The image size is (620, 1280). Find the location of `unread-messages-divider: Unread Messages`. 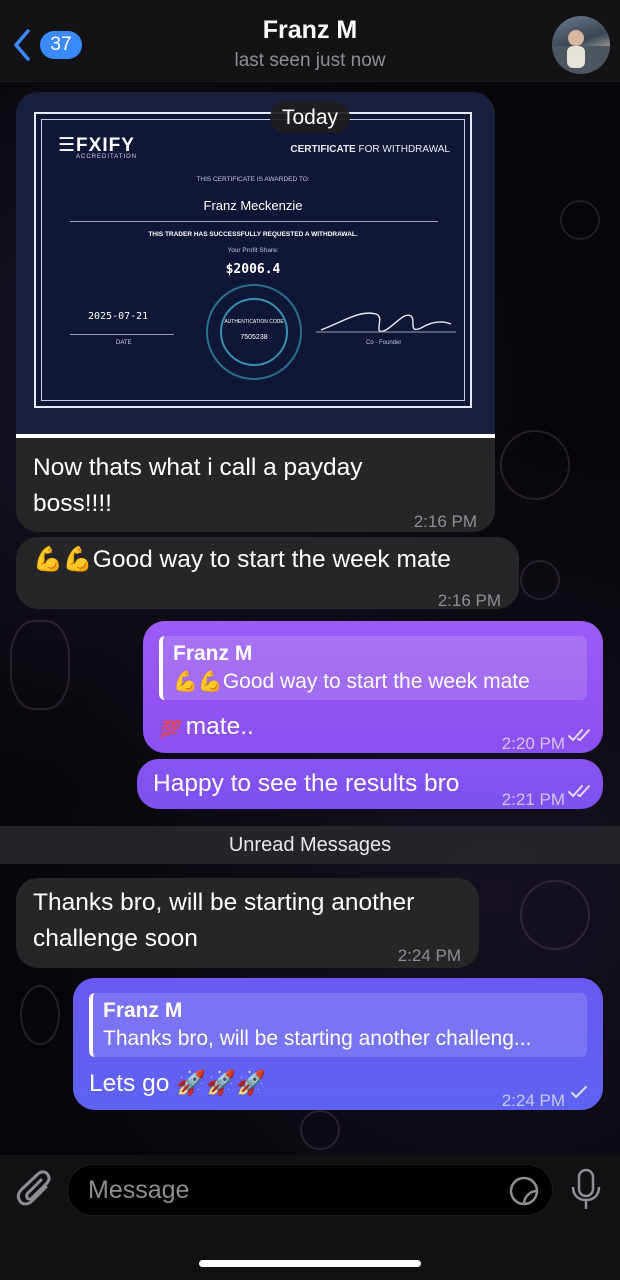

unread-messages-divider: Unread Messages is located at coordinates (310, 845).